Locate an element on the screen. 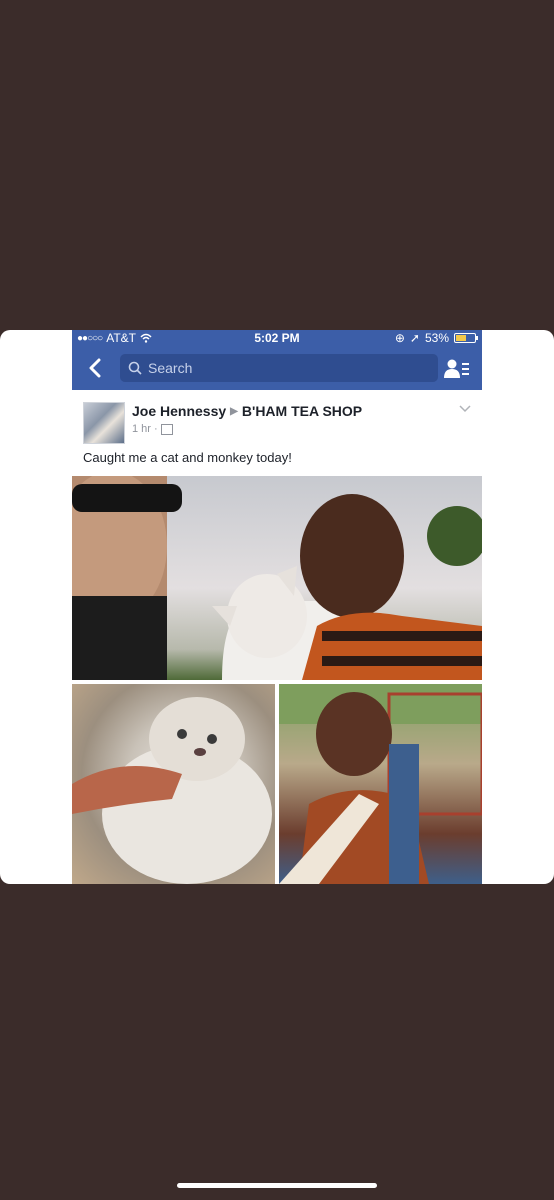 The width and height of the screenshot is (554, 1200). post-photo-main is located at coordinates (277, 578).